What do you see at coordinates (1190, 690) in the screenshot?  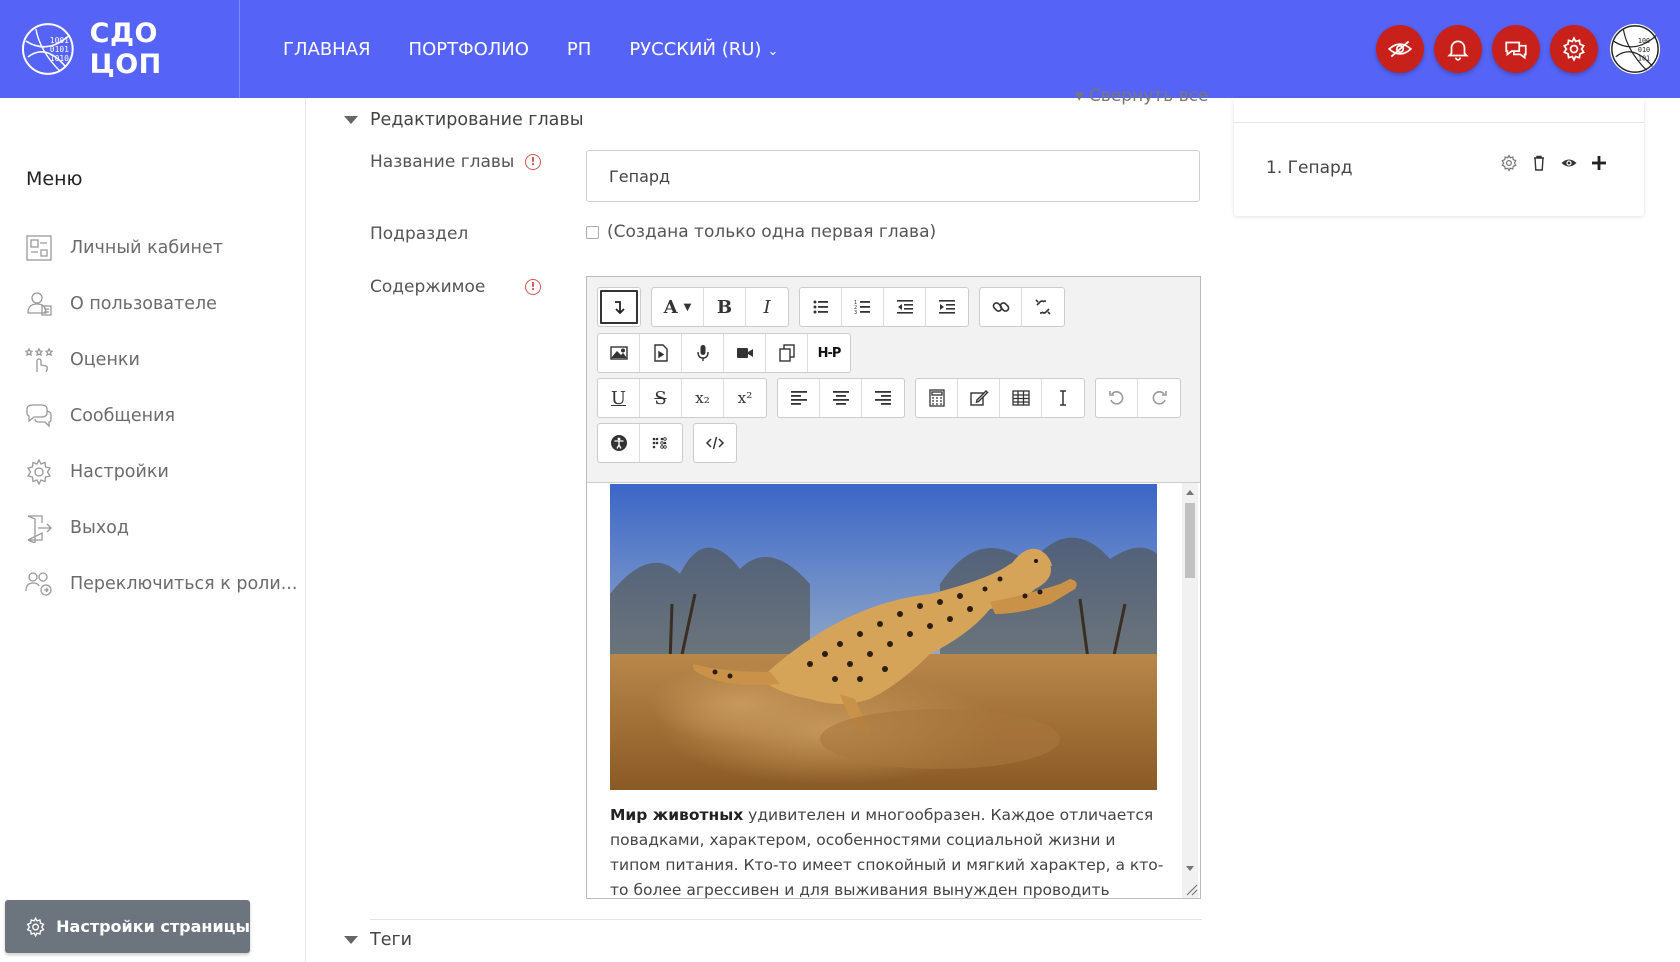 I see `editor-scrollbar` at bounding box center [1190, 690].